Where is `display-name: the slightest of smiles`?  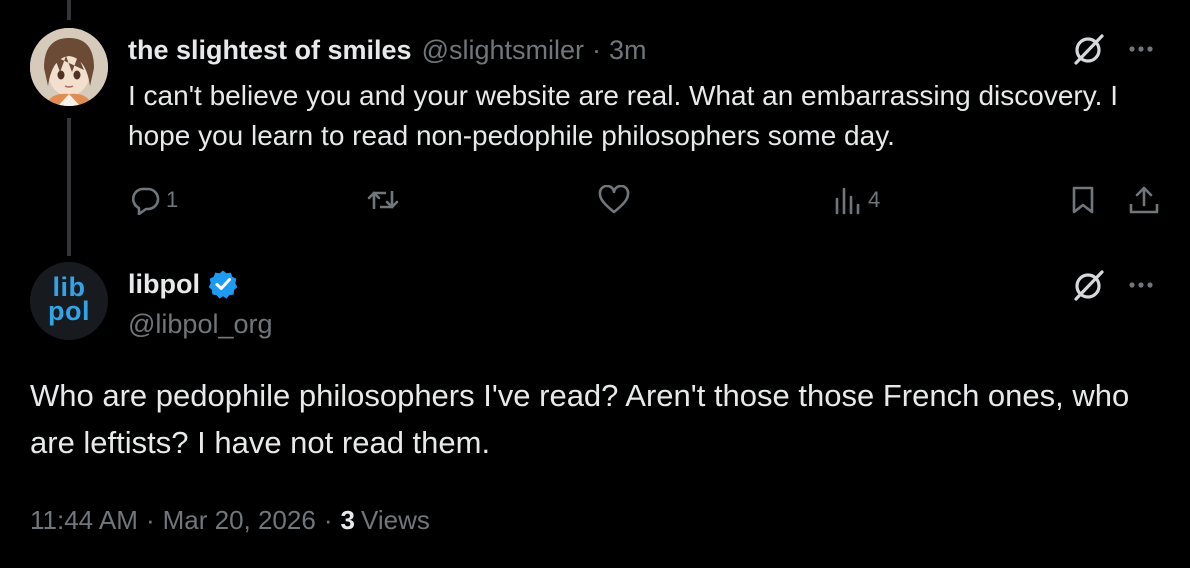
display-name: the slightest of smiles is located at coordinates (270, 50).